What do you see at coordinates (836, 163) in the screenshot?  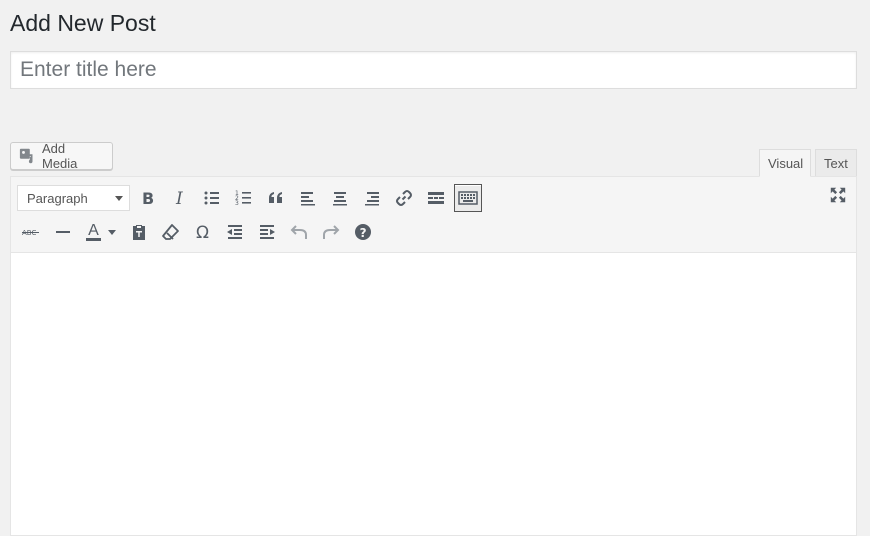 I see `tab-text: Text` at bounding box center [836, 163].